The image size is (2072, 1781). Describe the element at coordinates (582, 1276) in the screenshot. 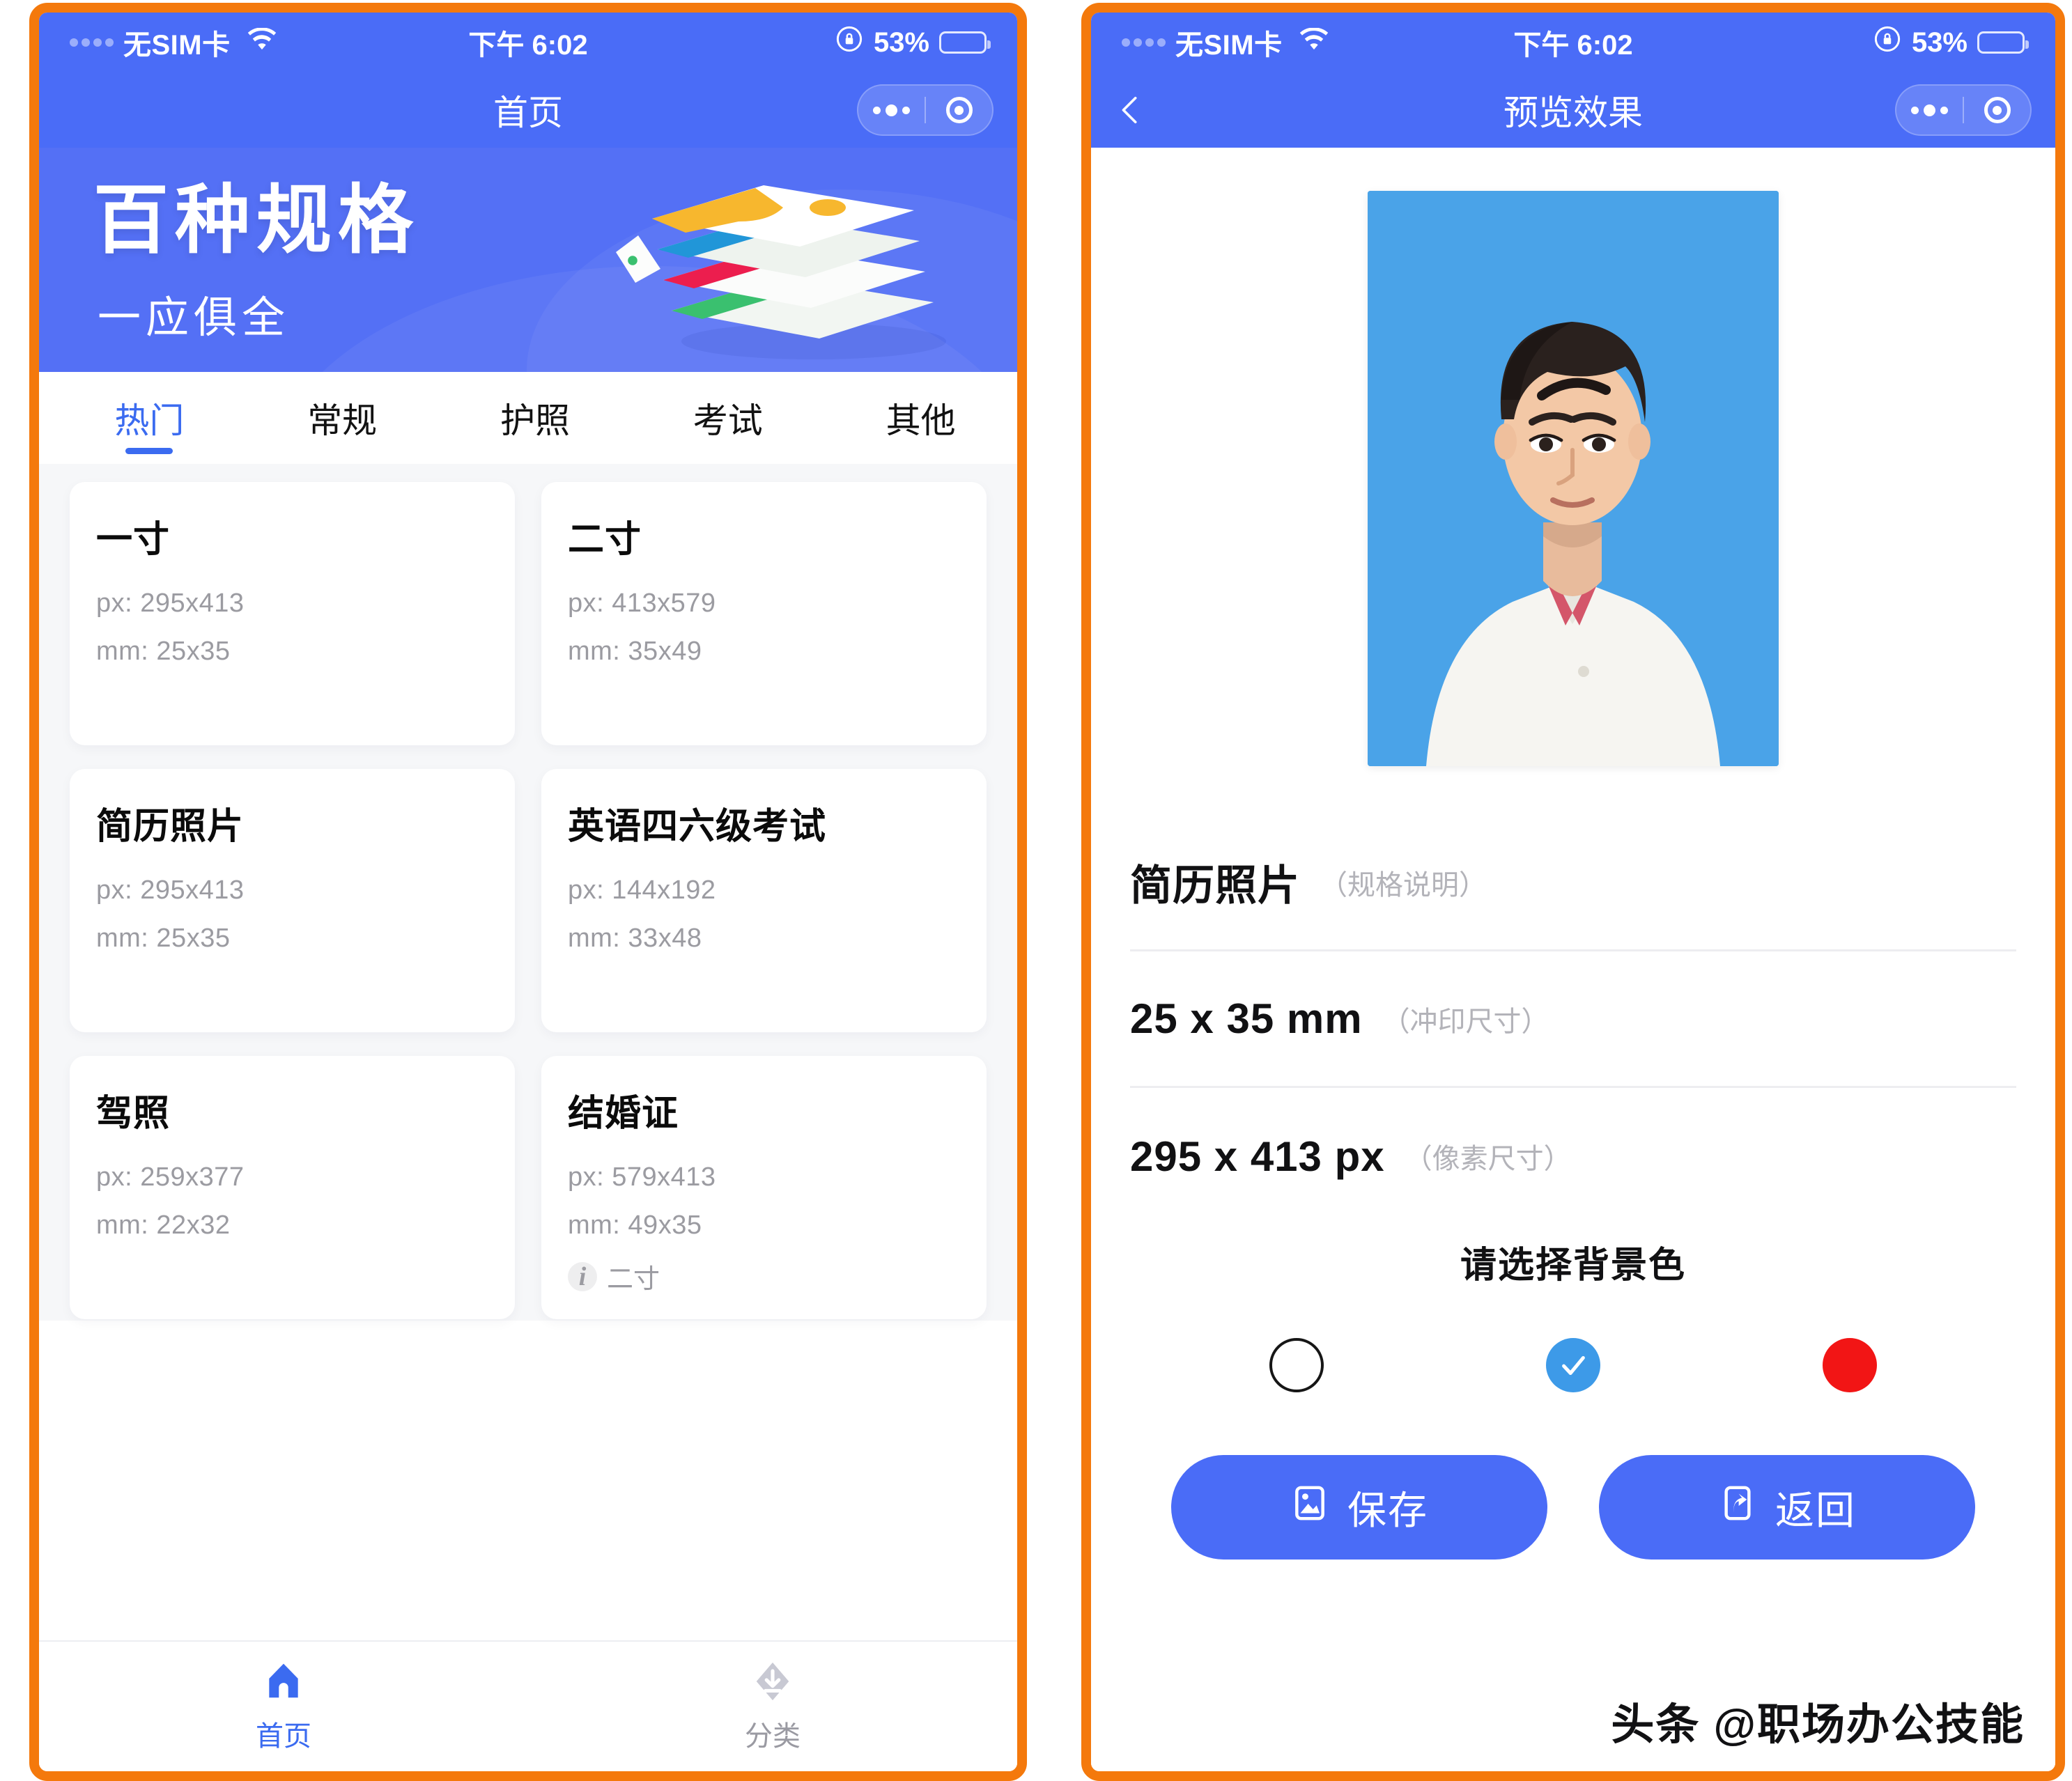

I see `info-icon: i` at that location.